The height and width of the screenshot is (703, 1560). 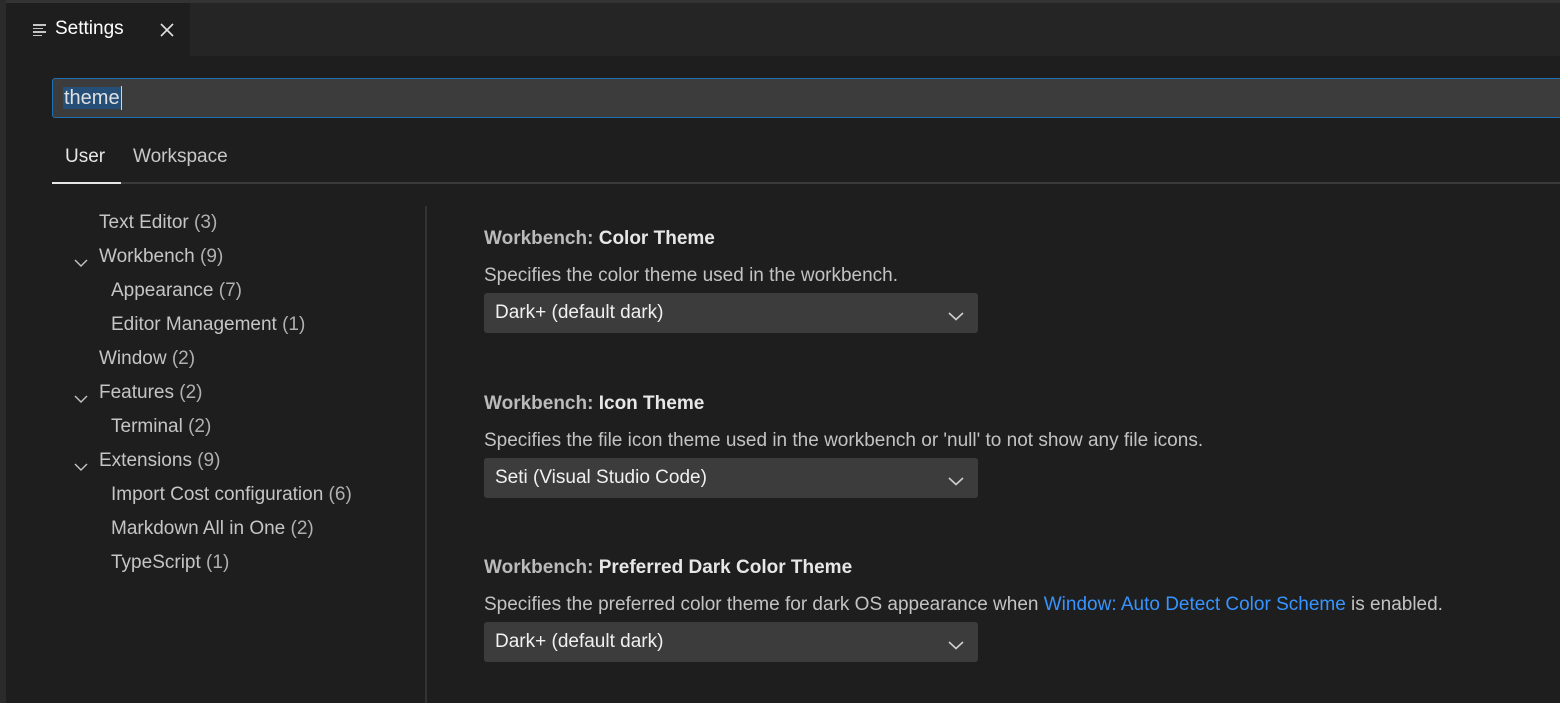 I want to click on setting-title: Workbench: Color Theme, so click(x=599, y=239).